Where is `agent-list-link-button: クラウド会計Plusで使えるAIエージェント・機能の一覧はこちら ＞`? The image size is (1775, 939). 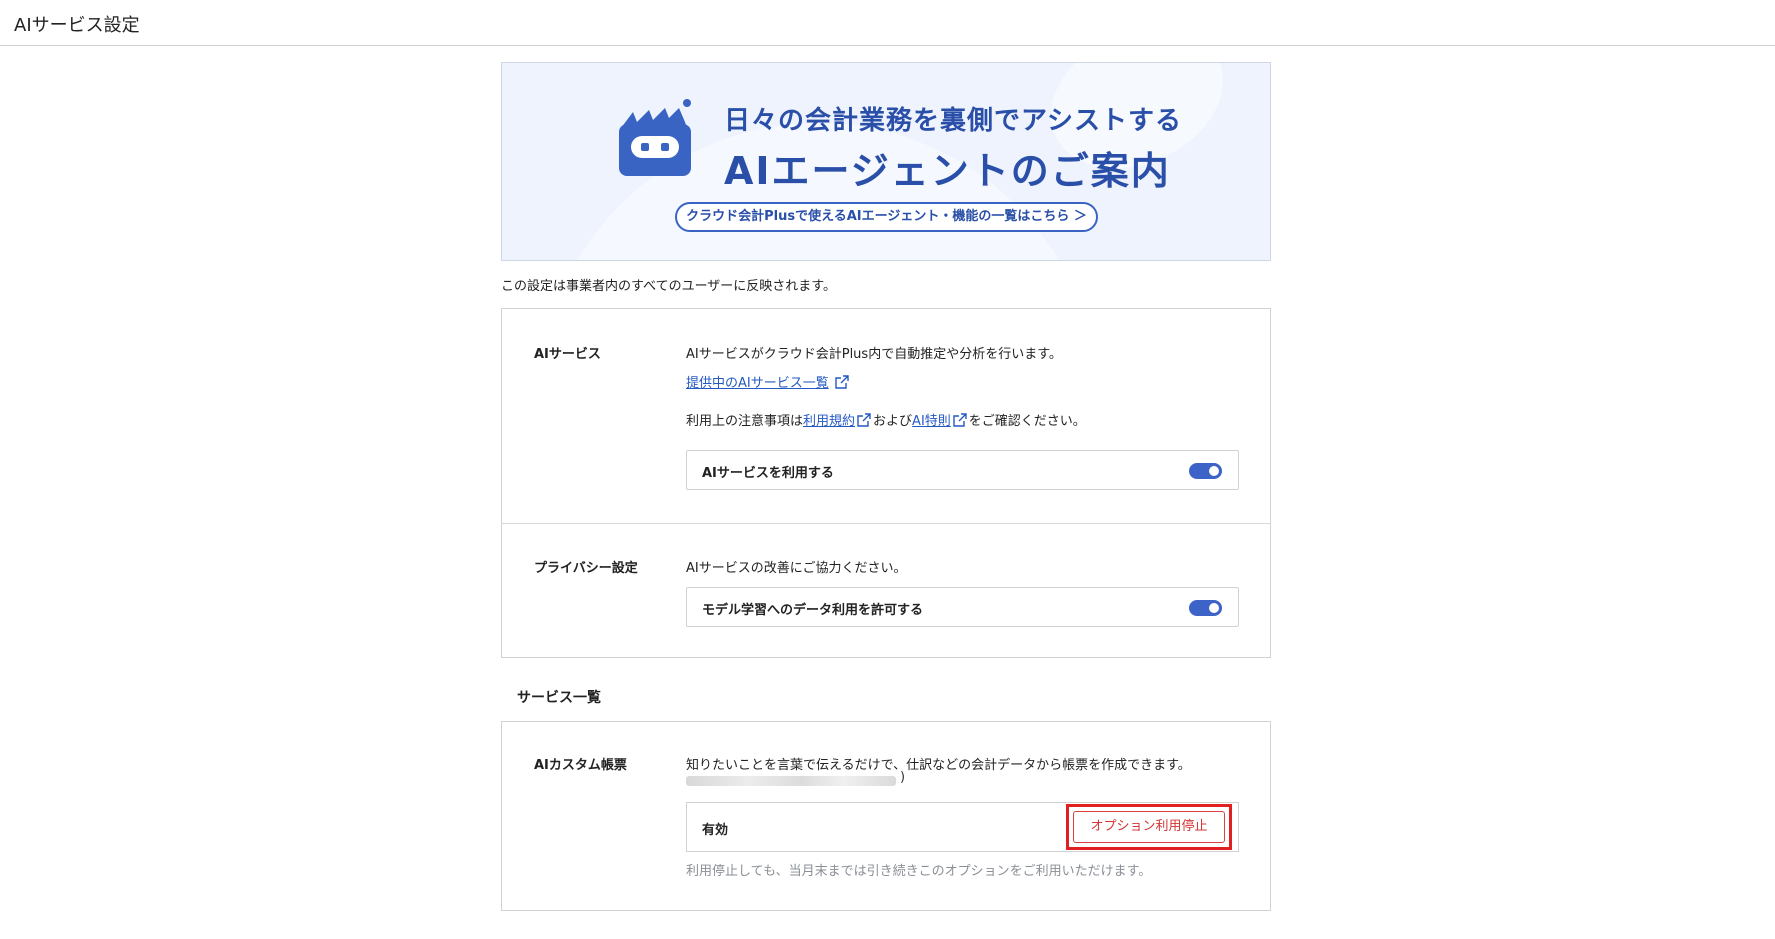 agent-list-link-button: クラウド会計Plusで使えるAIエージェント・機能の一覧はこちら ＞ is located at coordinates (886, 217).